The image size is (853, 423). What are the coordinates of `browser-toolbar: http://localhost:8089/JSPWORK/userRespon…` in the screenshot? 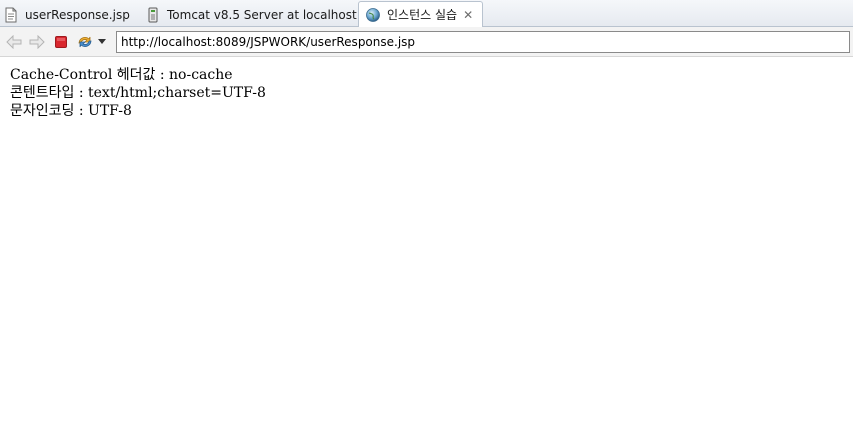 It's located at (426, 42).